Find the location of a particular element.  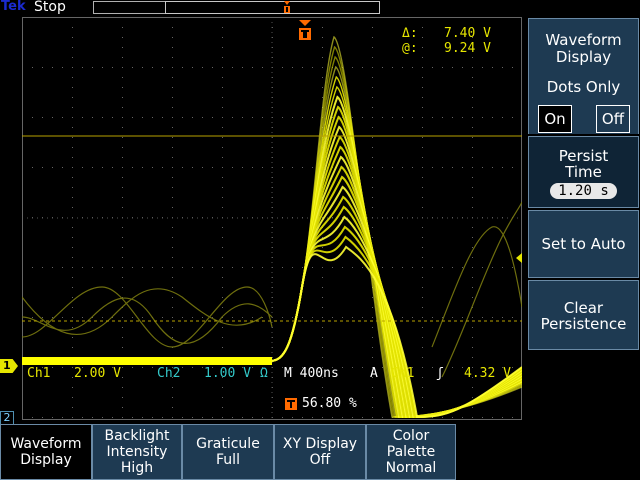

ch2-label: Ch2 is located at coordinates (169, 373).